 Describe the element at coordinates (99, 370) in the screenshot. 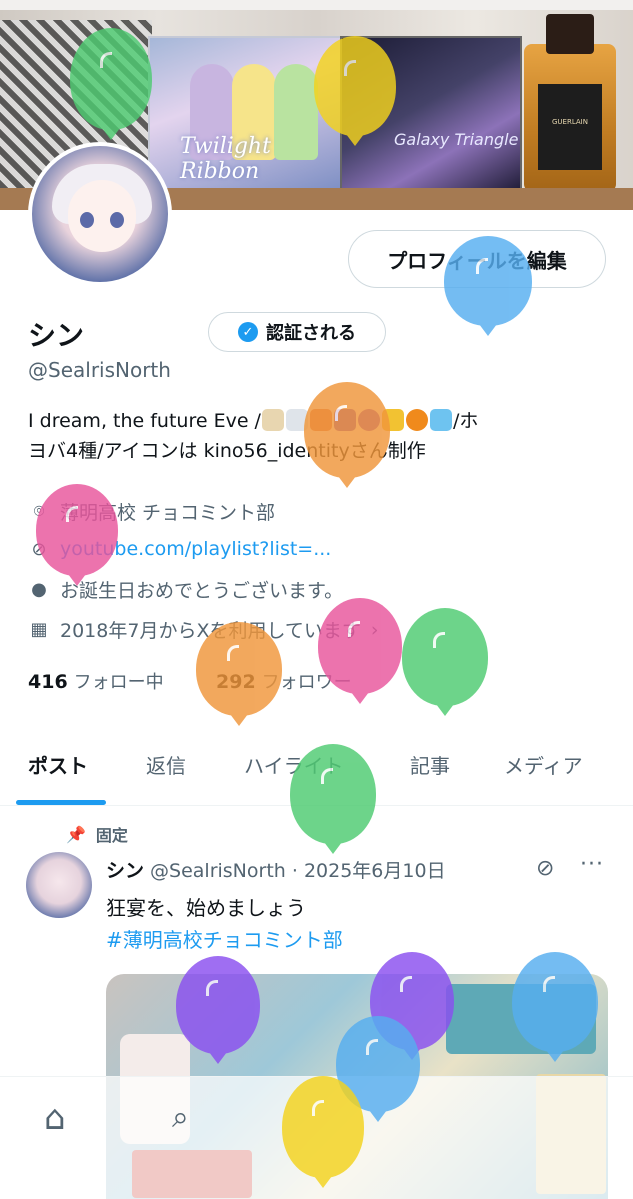

I see `user-handle: @SealrisNorth` at that location.